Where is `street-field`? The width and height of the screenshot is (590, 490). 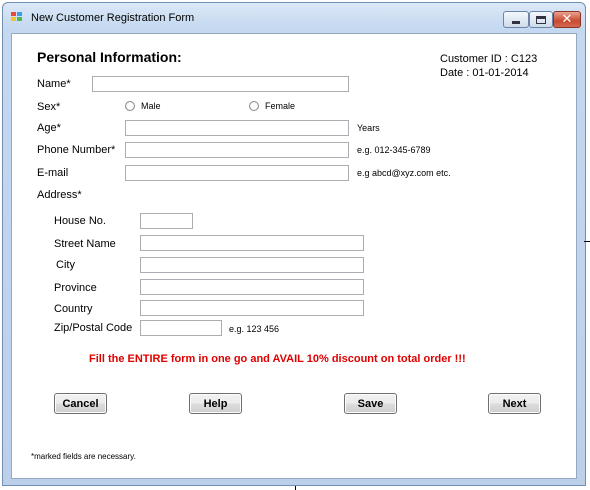 street-field is located at coordinates (252, 243).